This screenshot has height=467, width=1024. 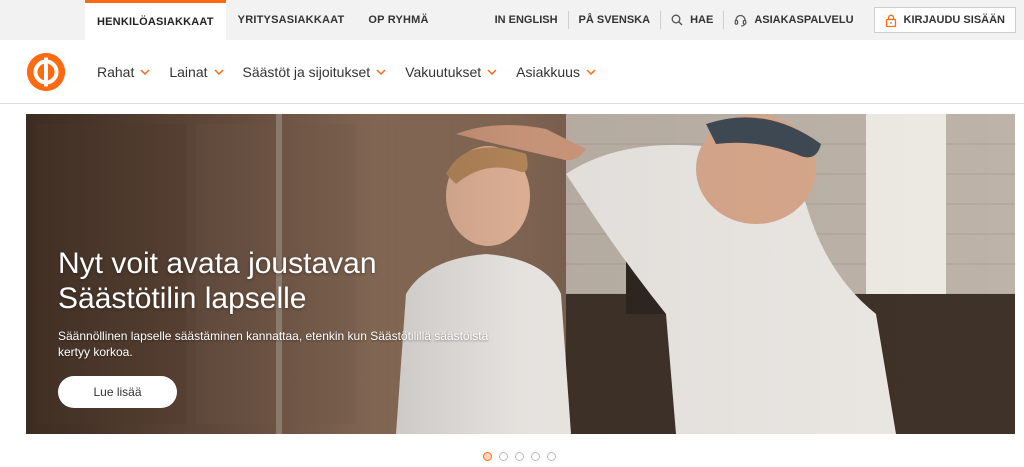 What do you see at coordinates (306, 72) in the screenshot?
I see `nav-item-label: Säästöt ja sijoitukset` at bounding box center [306, 72].